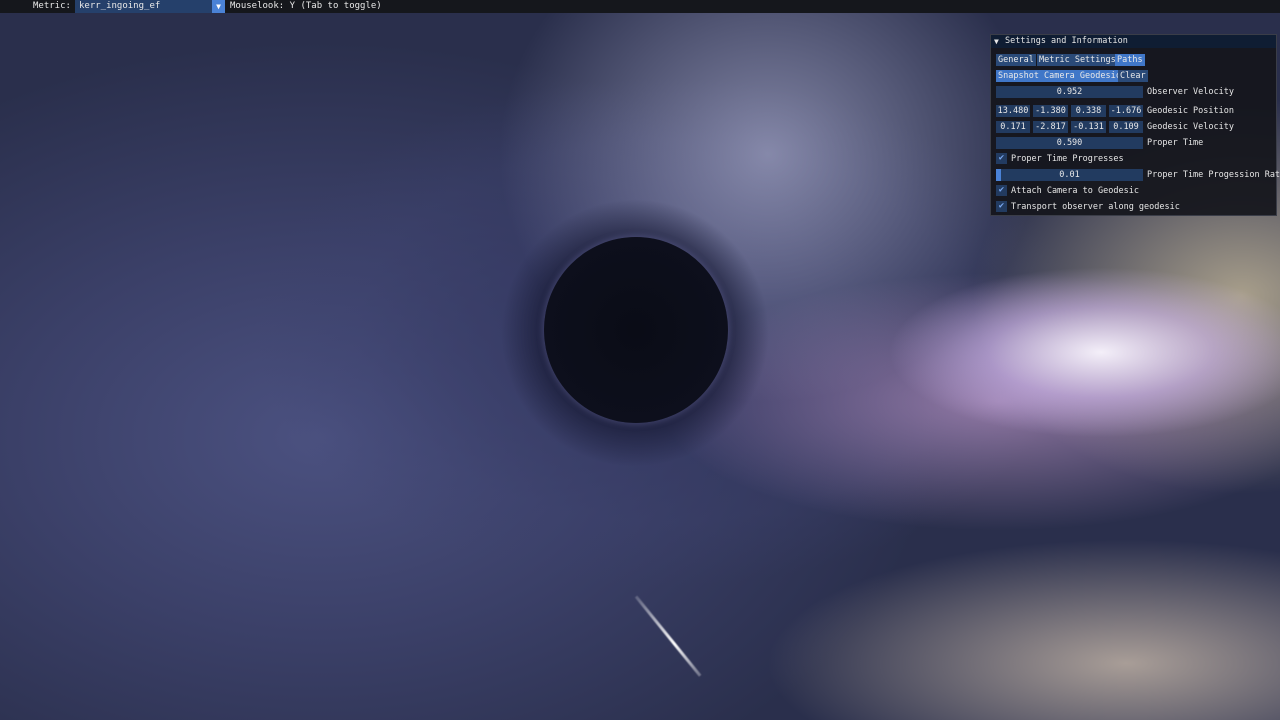 This screenshot has height=720, width=1280. Describe the element at coordinates (1190, 92) in the screenshot. I see `observer-velocity-label: Observer Velocity` at that location.